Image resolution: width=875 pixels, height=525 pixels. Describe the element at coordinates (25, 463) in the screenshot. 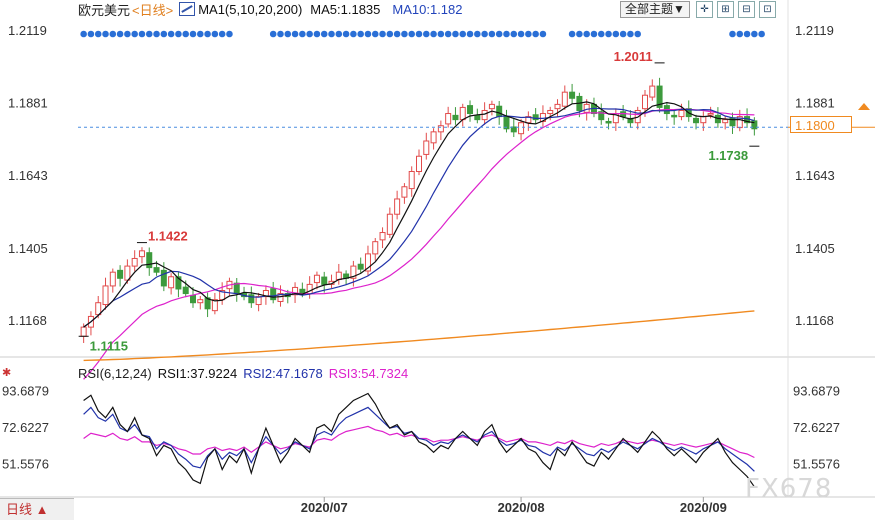

I see `rsi-tick-left: 51.5576` at that location.